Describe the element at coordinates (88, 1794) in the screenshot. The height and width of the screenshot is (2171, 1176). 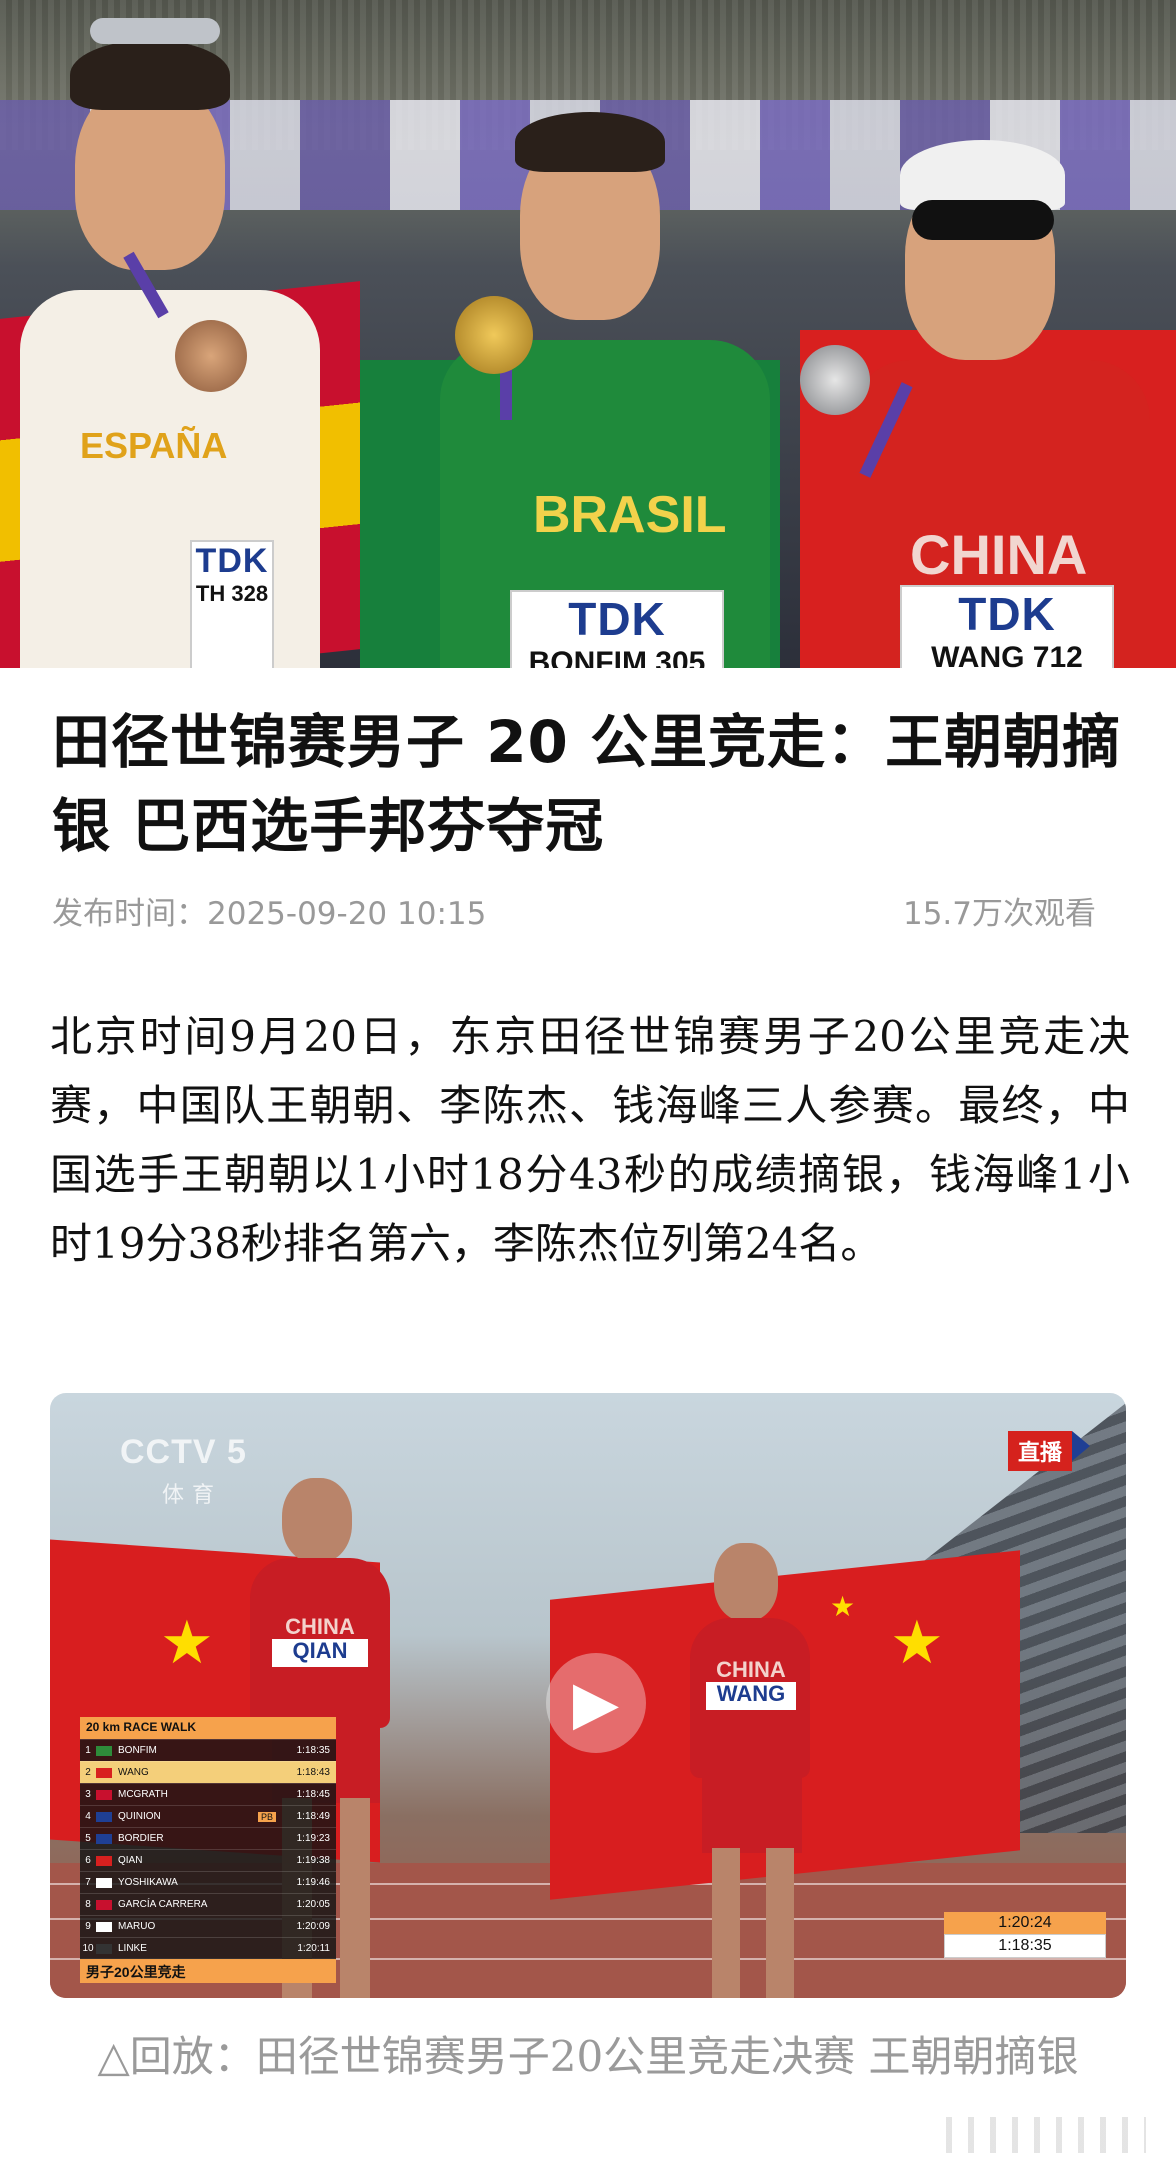
I see `results-row-position: 3` at that location.